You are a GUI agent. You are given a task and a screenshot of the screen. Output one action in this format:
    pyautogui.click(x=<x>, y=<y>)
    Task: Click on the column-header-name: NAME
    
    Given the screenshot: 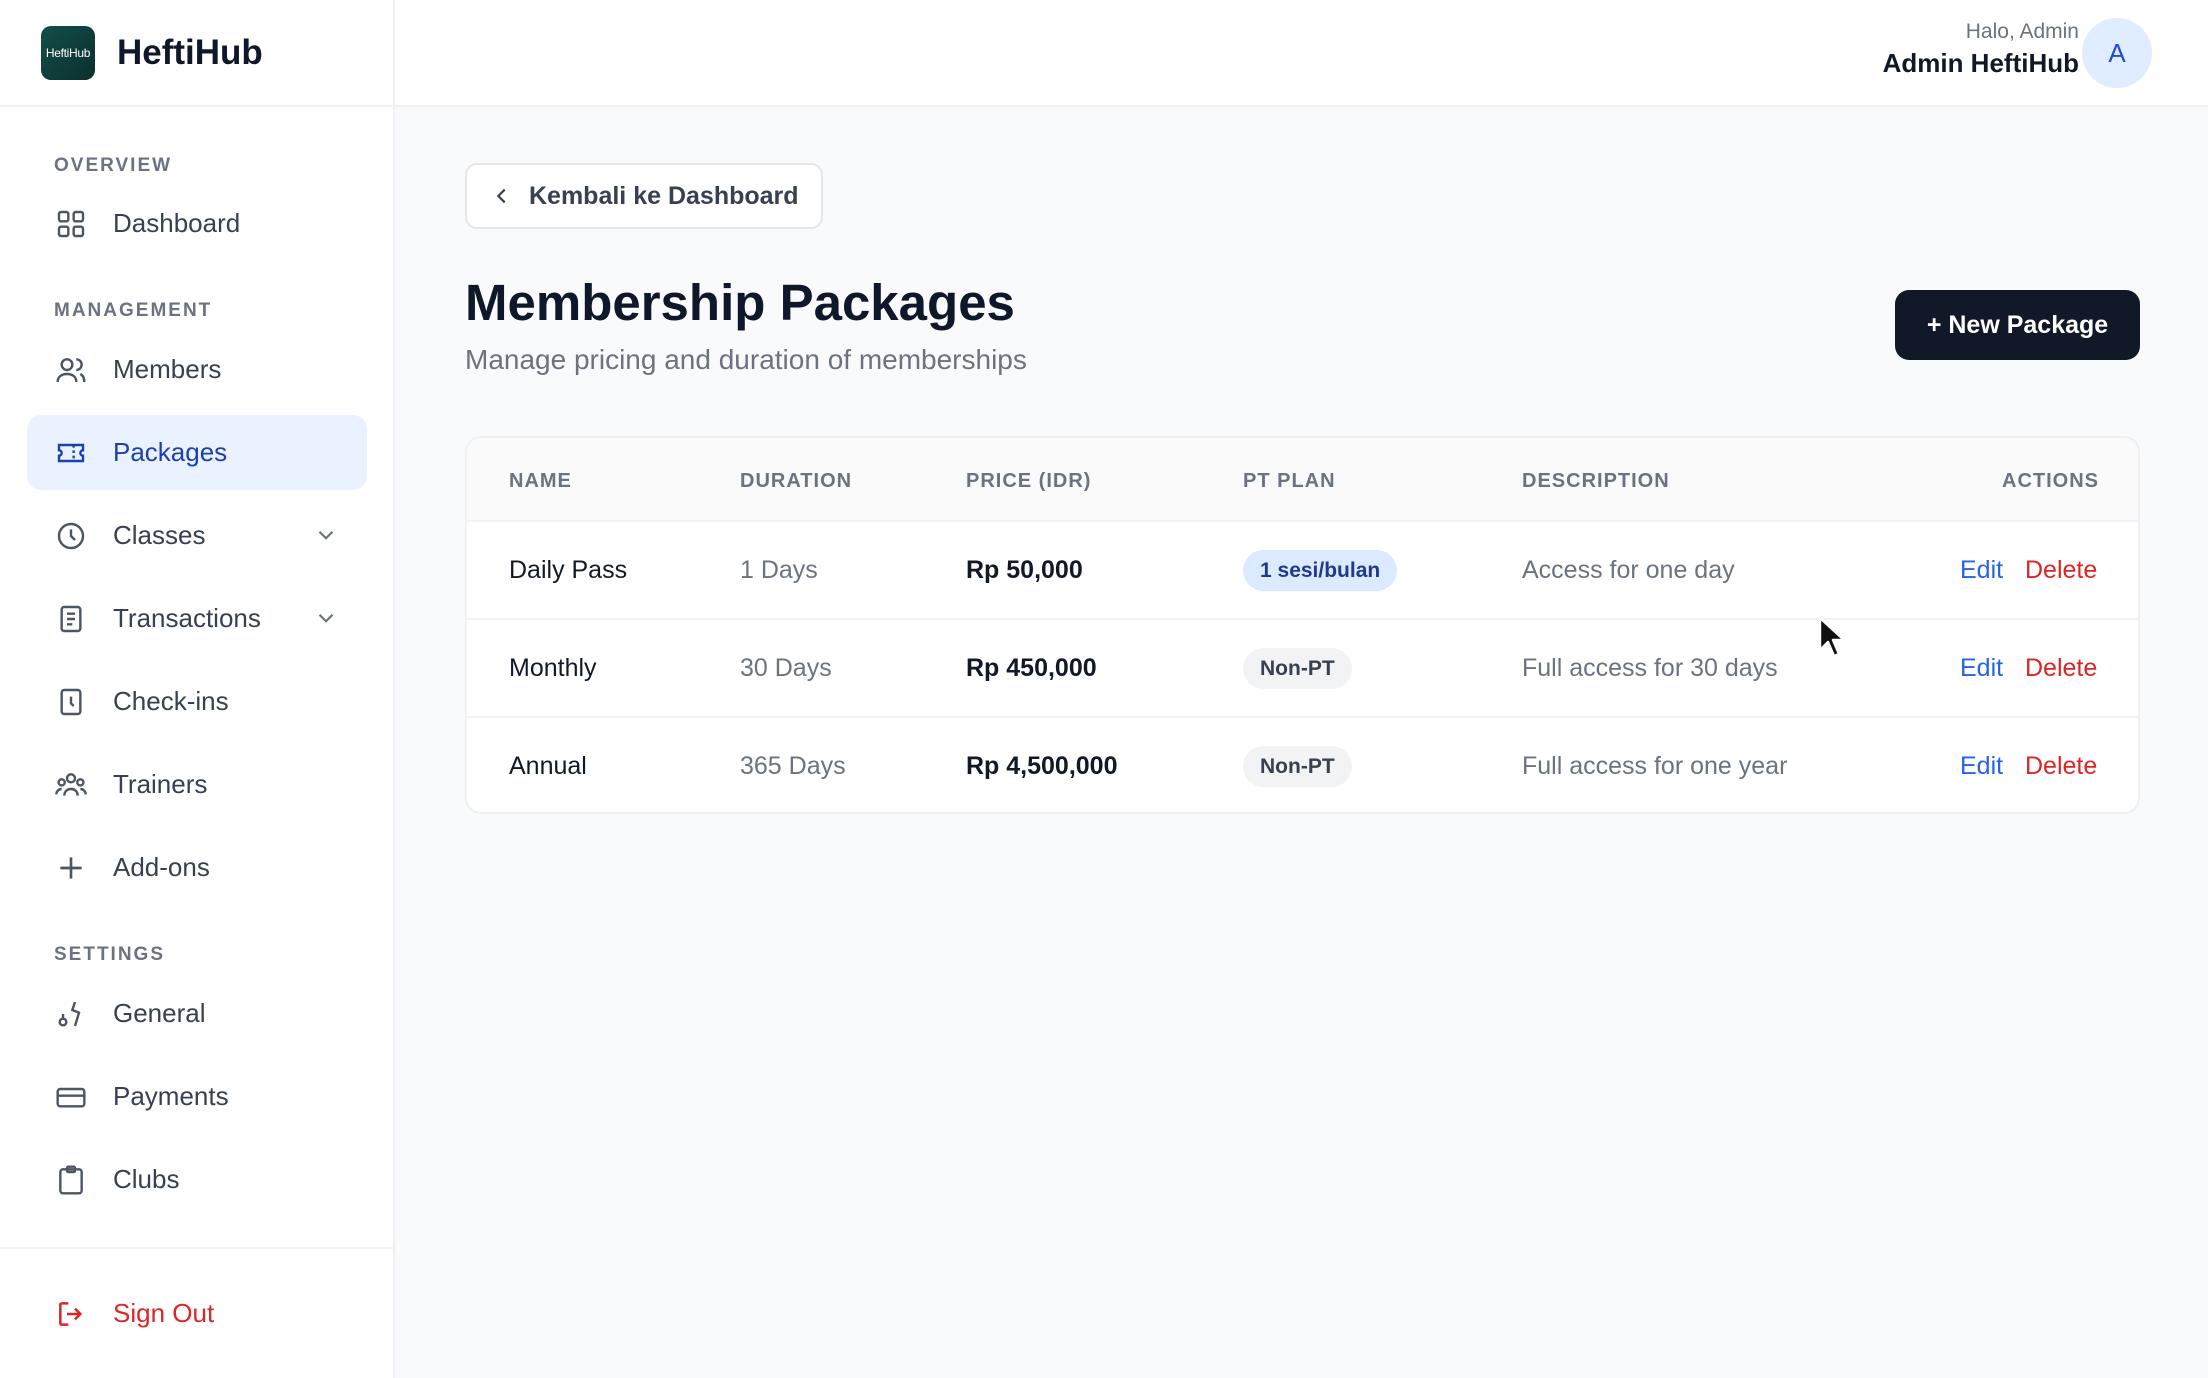 What is the action you would take?
    pyautogui.click(x=540, y=481)
    